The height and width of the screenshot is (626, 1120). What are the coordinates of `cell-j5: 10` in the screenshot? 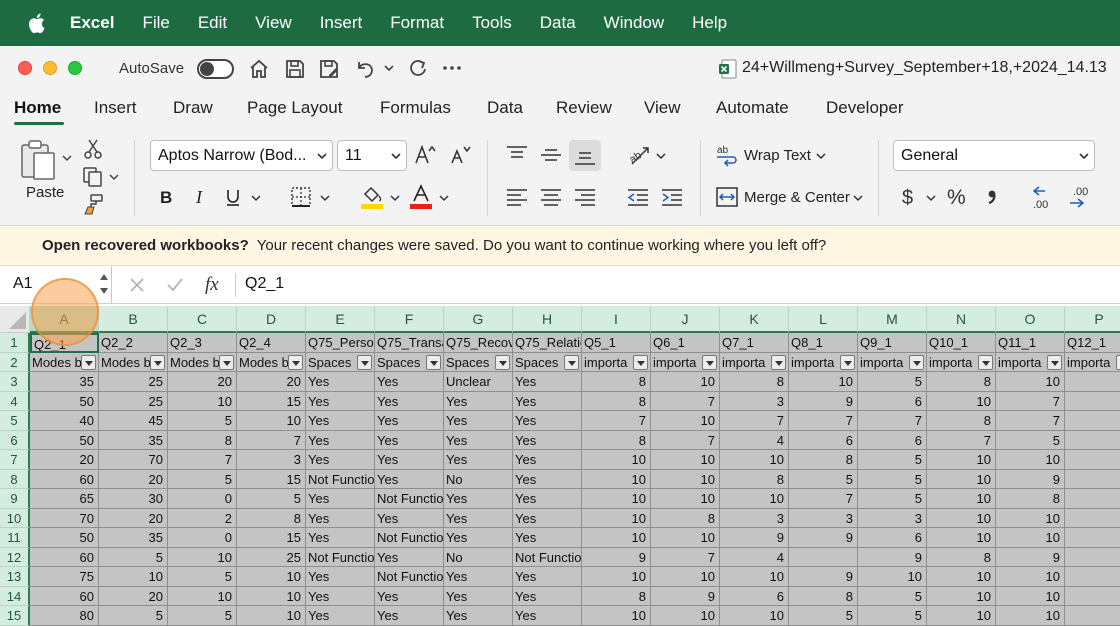 It's located at (685, 421).